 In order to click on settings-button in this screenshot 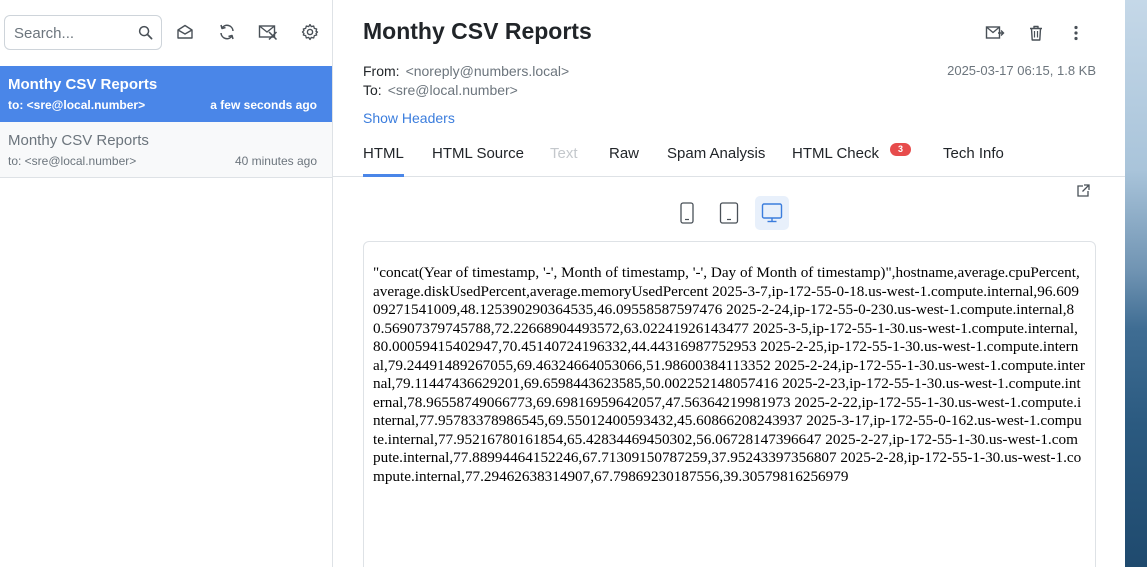, I will do `click(310, 32)`.